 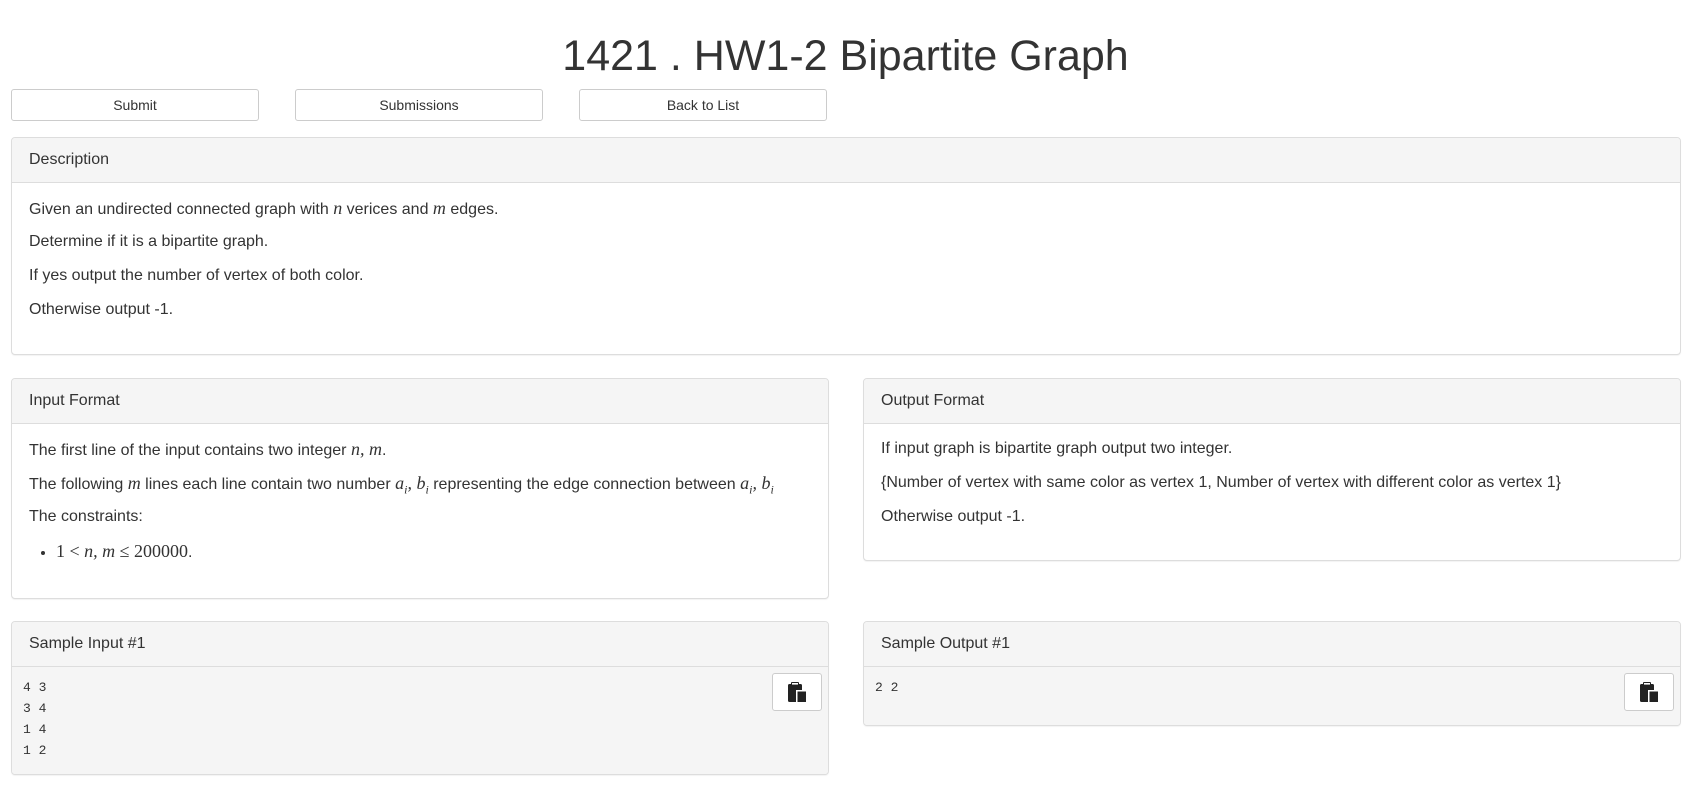 I want to click on sample-output-content: 2 2, so click(x=1272, y=682).